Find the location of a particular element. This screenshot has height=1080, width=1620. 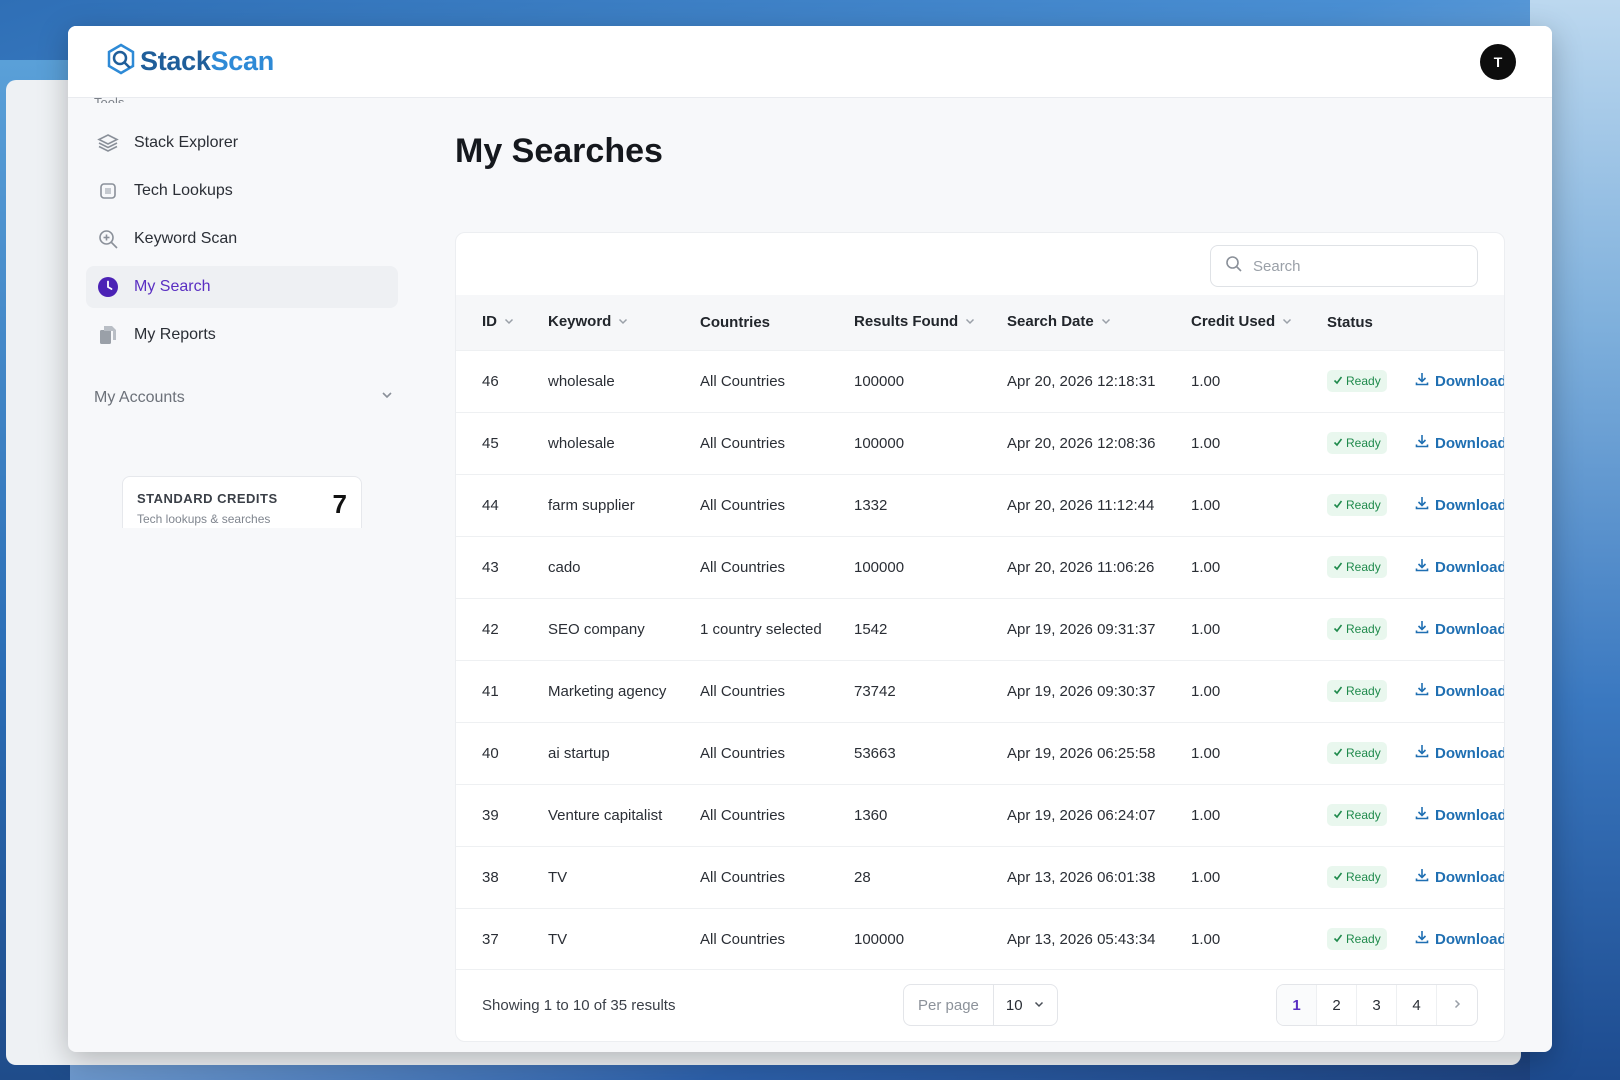

column-header-keyword: Keyword is located at coordinates (598, 322).